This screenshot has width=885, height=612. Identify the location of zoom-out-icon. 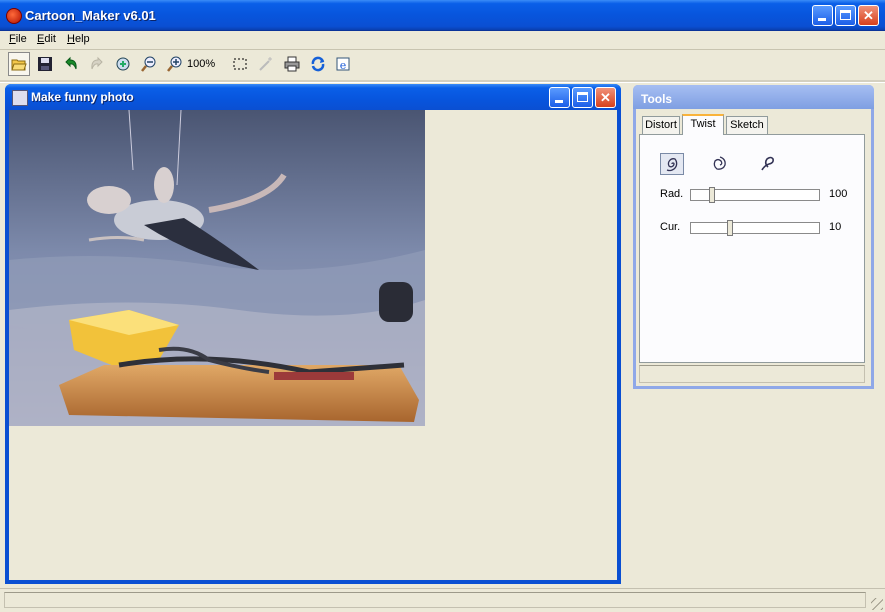
(148, 64).